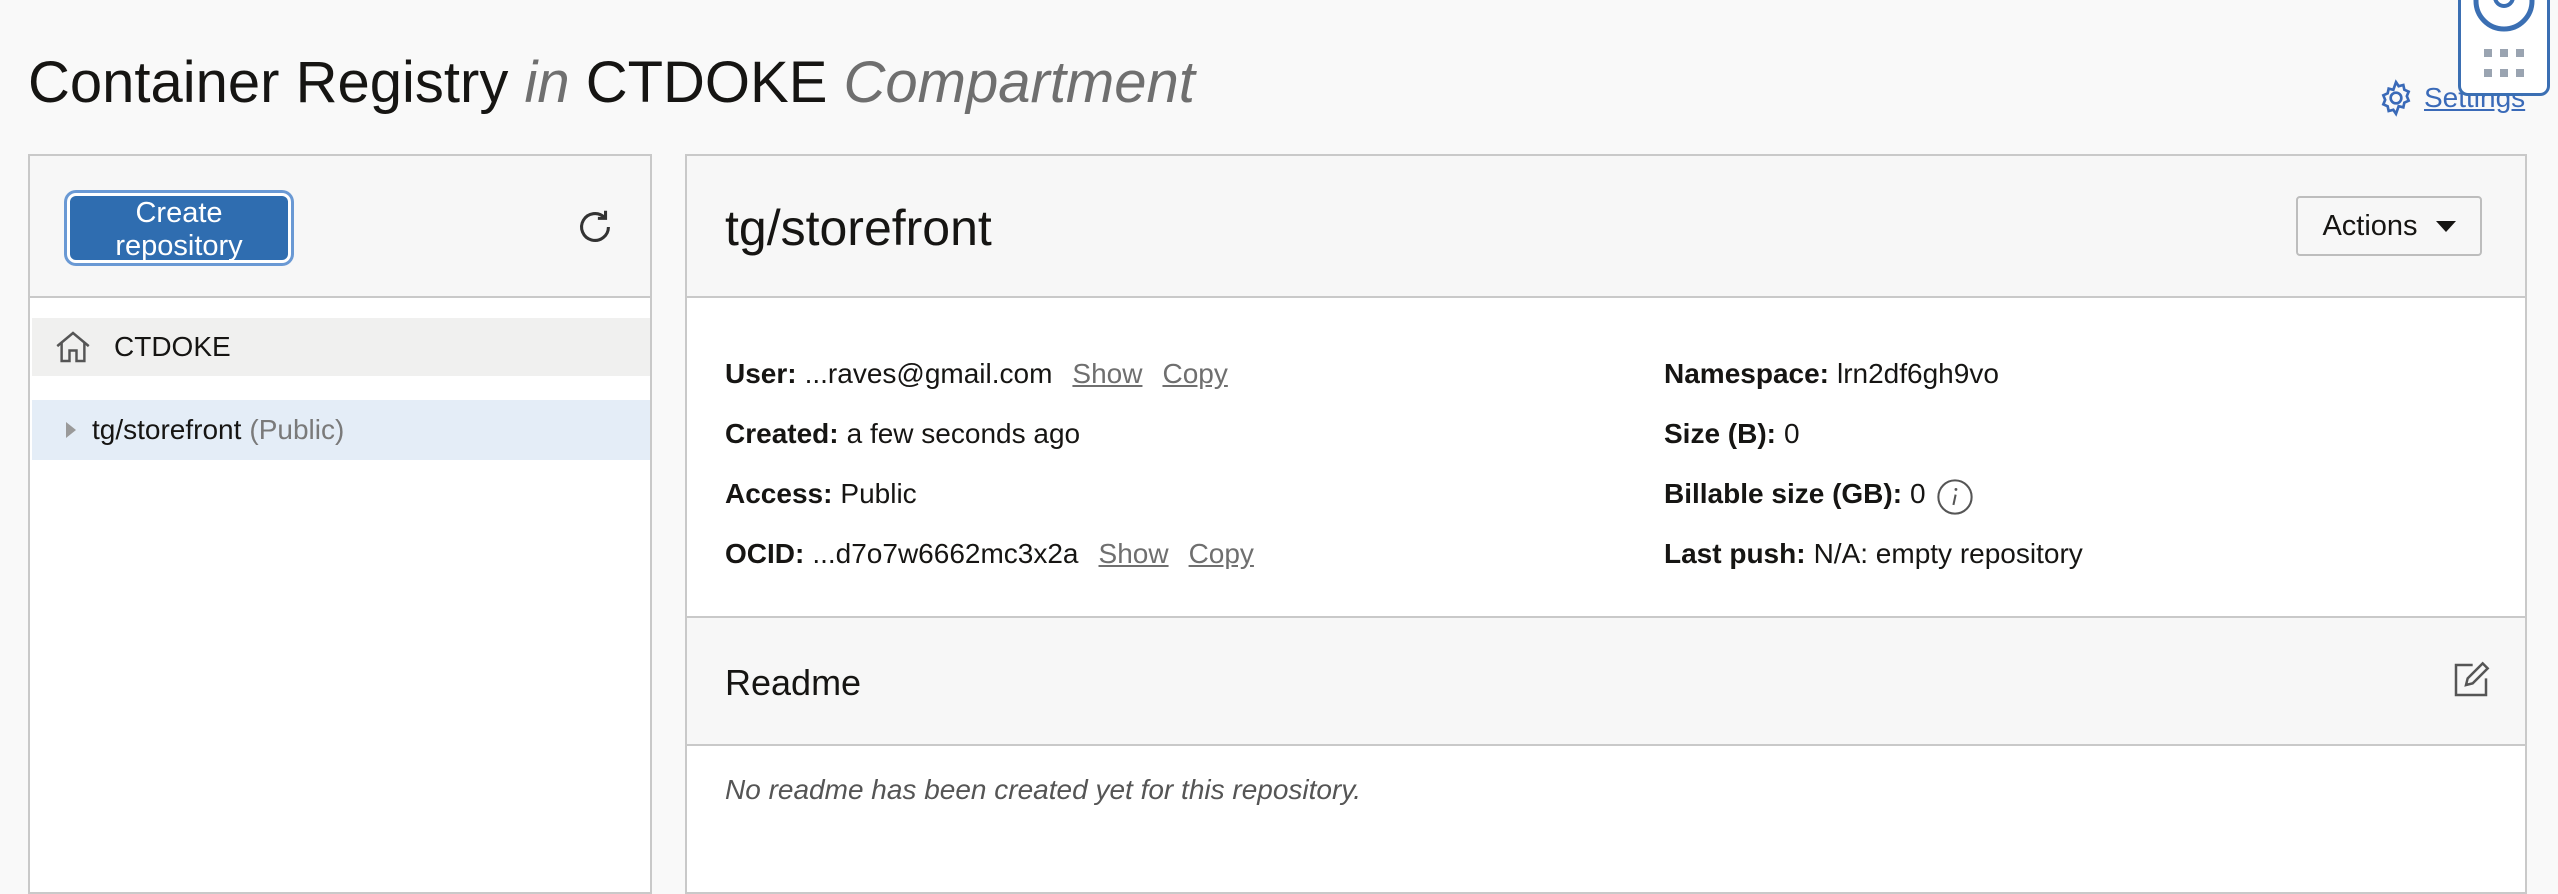  I want to click on detail-value: a few seconds ago, so click(963, 433).